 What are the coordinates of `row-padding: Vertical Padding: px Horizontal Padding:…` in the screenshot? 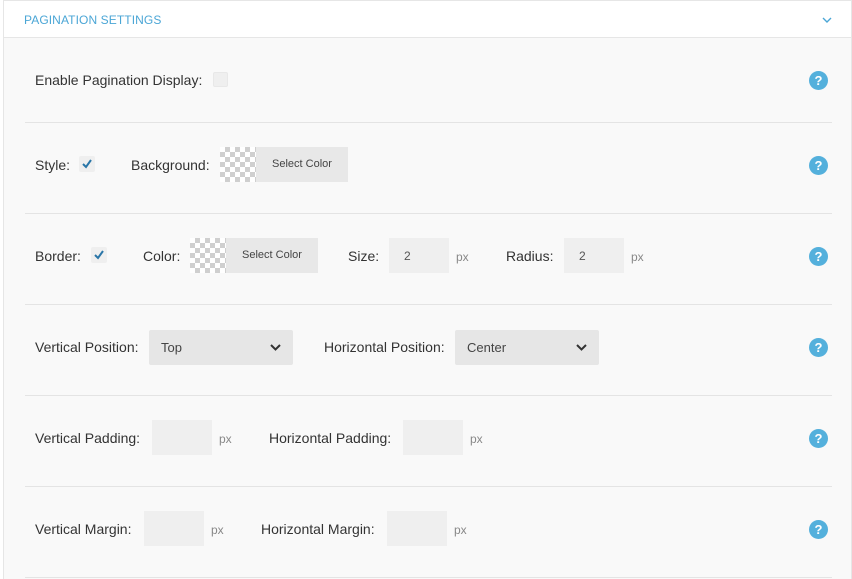 It's located at (428, 441).